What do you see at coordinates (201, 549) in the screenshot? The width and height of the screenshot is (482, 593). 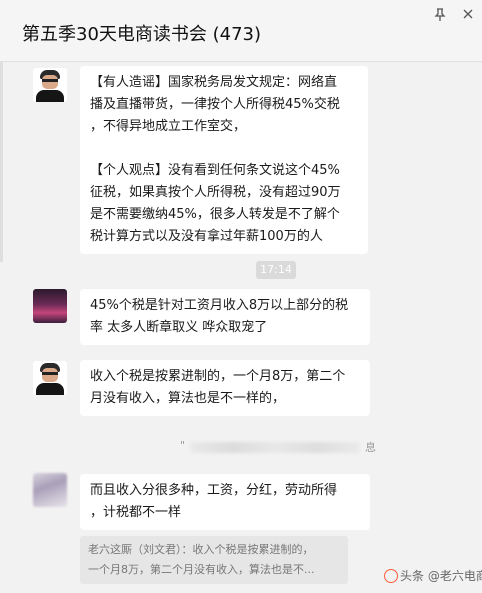 I see `quote-text: 老六这厮（刘文君）：收入个税是按累进制的，` at bounding box center [201, 549].